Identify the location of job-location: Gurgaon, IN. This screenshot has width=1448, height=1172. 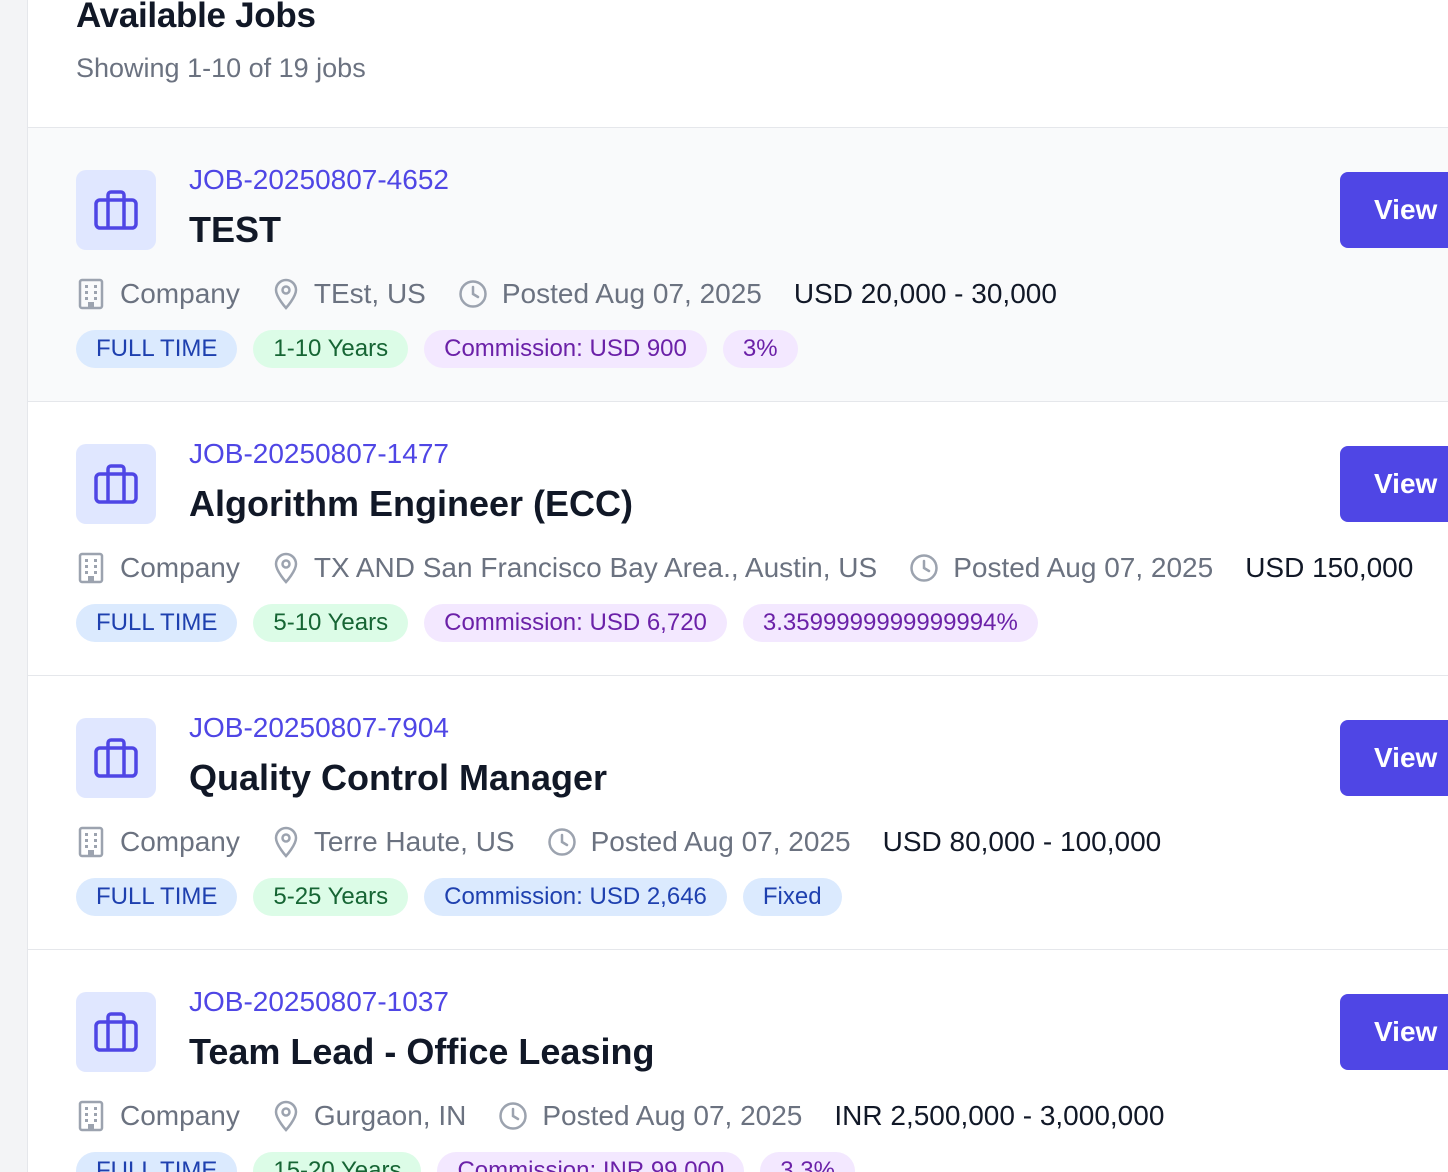
(369, 1116).